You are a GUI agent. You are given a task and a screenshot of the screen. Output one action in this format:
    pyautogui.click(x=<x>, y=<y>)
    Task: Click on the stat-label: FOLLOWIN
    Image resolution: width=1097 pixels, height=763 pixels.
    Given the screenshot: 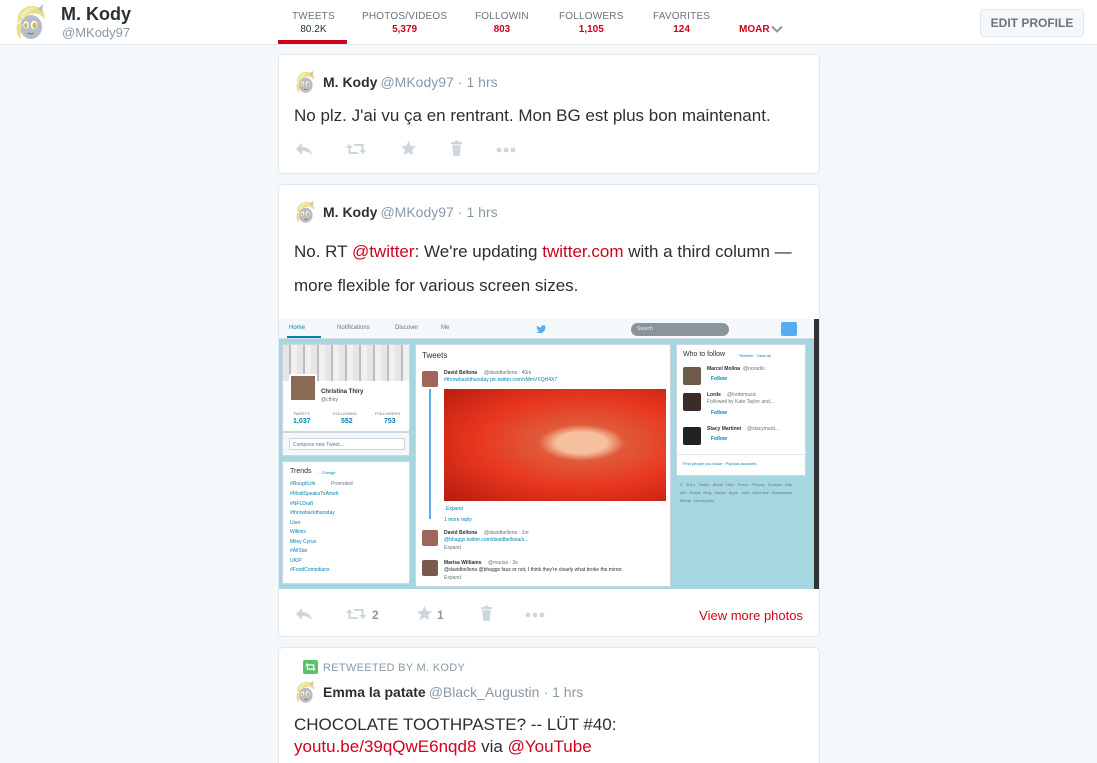 What is the action you would take?
    pyautogui.click(x=502, y=16)
    